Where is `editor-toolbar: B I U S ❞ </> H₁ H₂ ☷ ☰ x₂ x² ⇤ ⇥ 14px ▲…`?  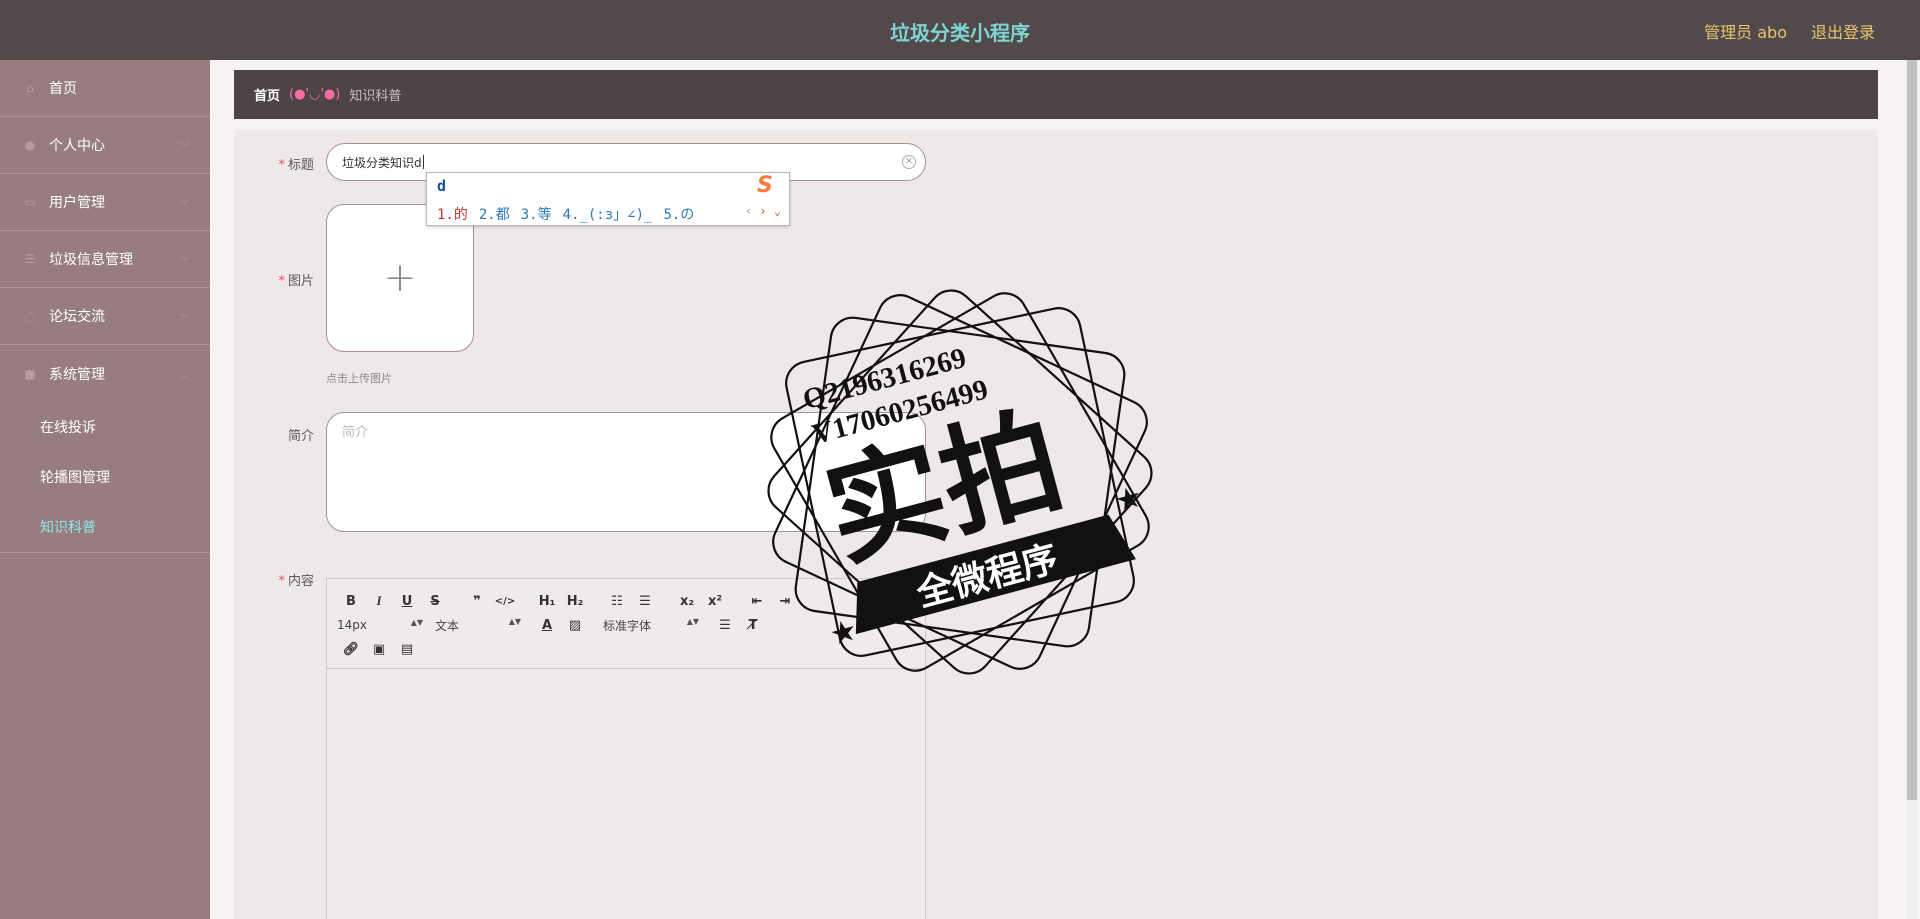 editor-toolbar: B I U S ❞ </> H₁ H₂ ☷ ☰ x₂ x² ⇤ ⇥ 14px ▲… is located at coordinates (626, 624).